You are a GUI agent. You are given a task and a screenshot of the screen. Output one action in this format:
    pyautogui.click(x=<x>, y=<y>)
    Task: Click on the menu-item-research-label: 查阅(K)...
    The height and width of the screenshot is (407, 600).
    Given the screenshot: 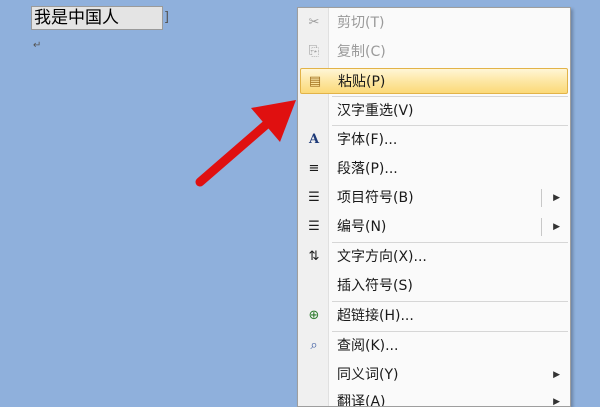 What is the action you would take?
    pyautogui.click(x=368, y=346)
    